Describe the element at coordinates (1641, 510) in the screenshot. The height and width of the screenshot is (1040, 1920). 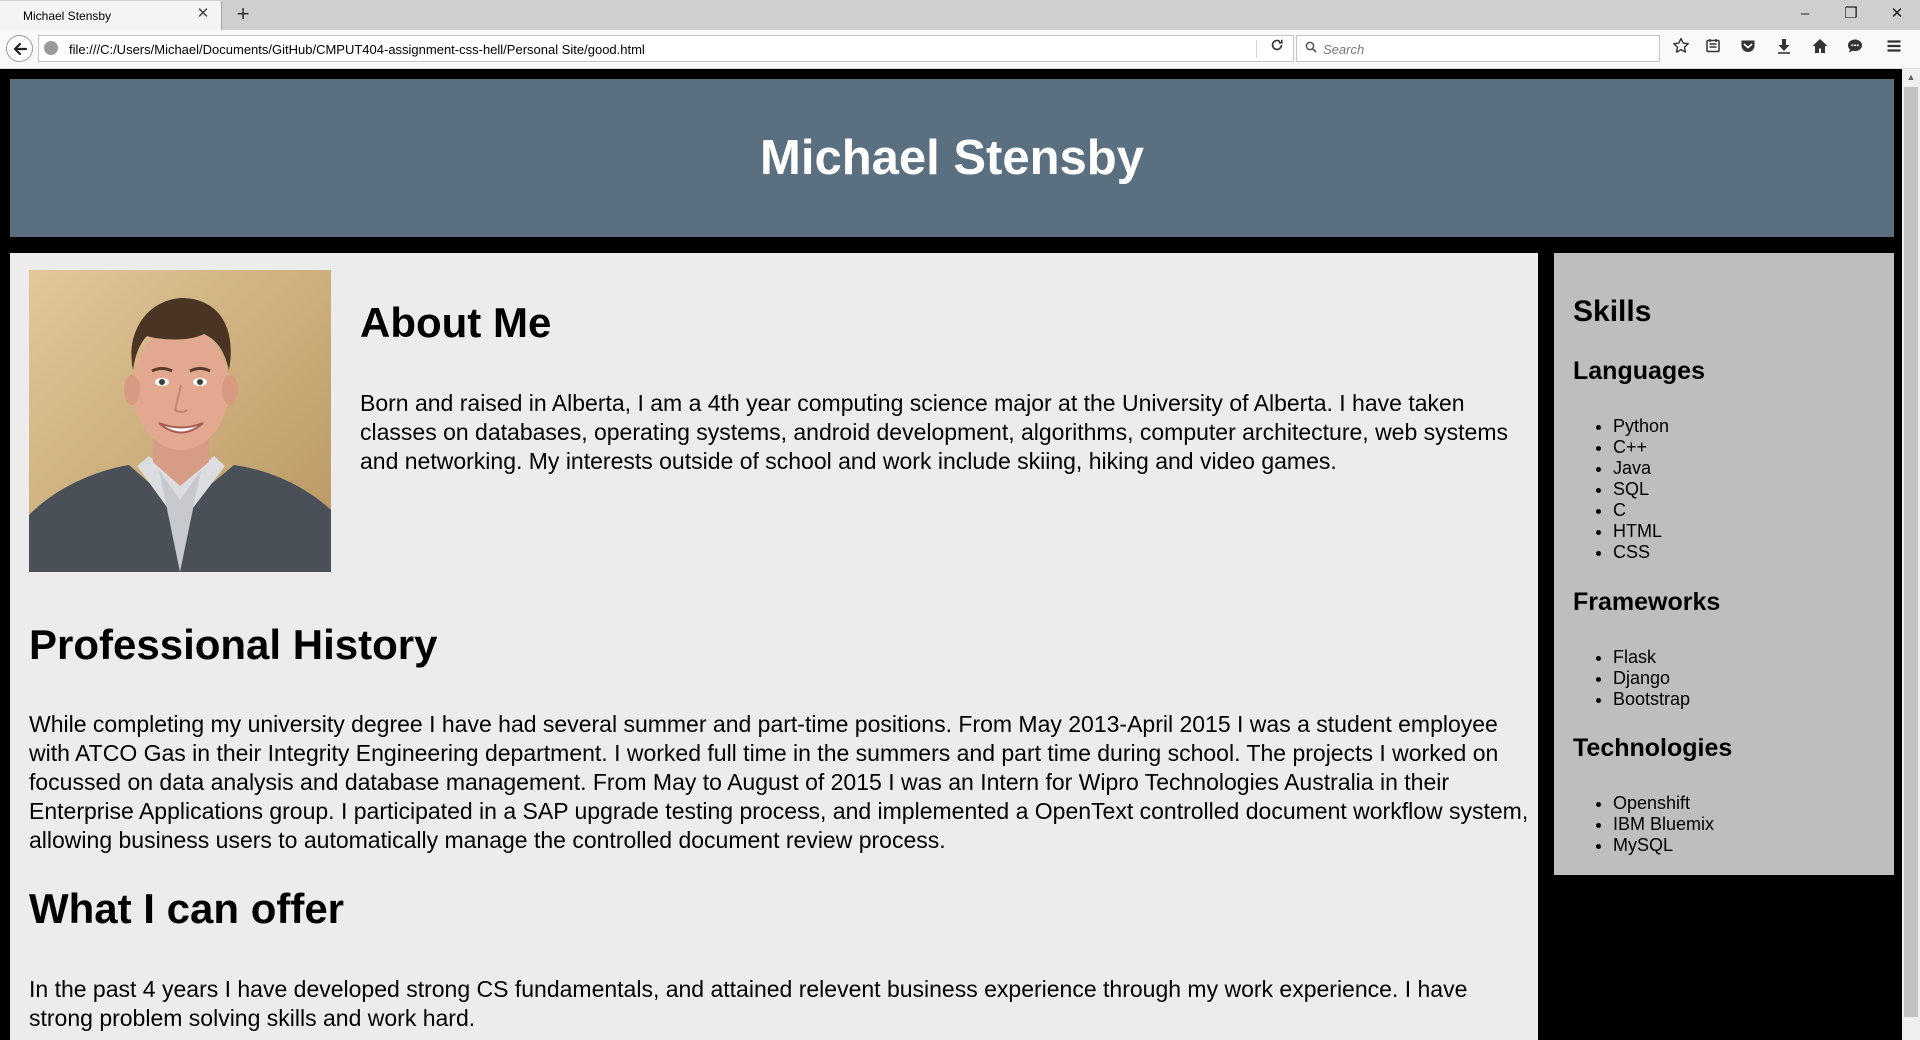
I see `list-item: C` at that location.